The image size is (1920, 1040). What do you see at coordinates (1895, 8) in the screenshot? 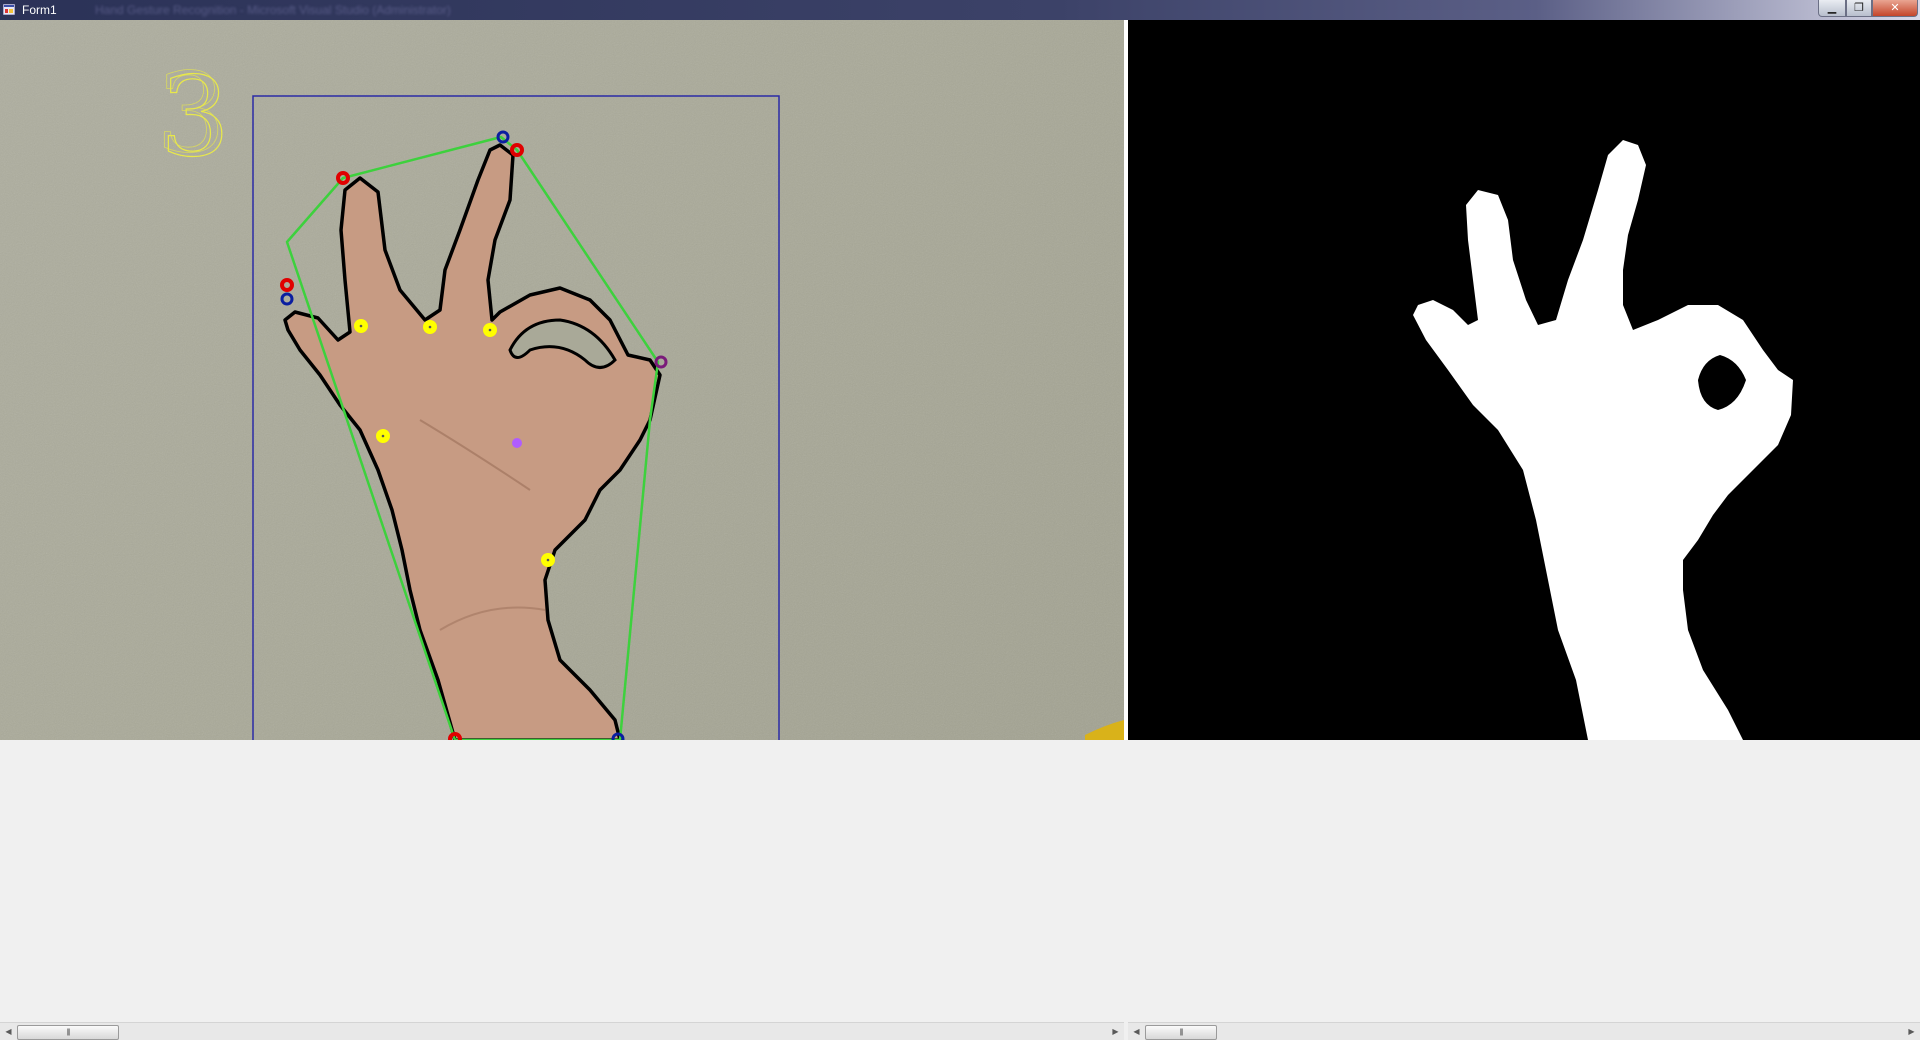
I see `close-button: ✕` at bounding box center [1895, 8].